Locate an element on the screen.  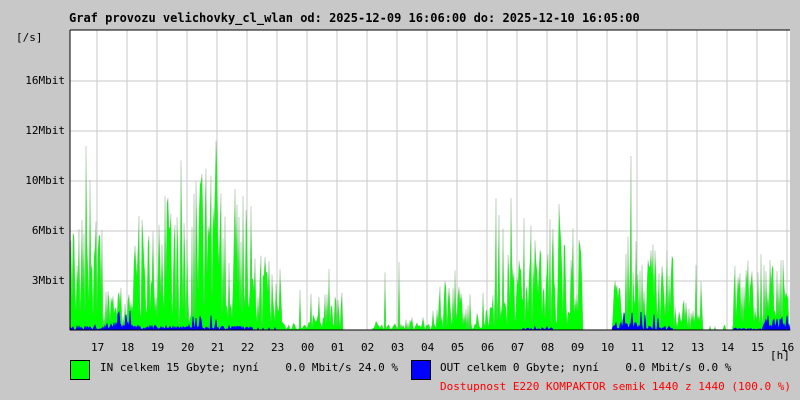
y-tick-label: 16Mbit is located at coordinates (45, 80).